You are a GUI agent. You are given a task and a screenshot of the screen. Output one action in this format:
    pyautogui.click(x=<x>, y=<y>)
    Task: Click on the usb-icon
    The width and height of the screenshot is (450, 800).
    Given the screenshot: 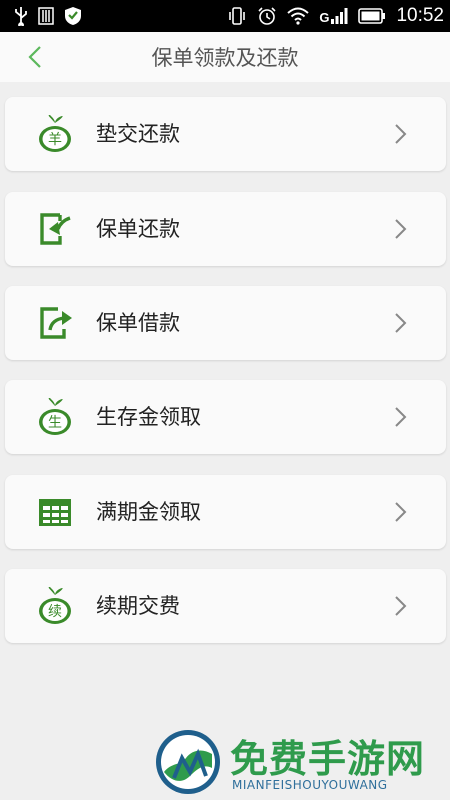 What is the action you would take?
    pyautogui.click(x=21, y=16)
    